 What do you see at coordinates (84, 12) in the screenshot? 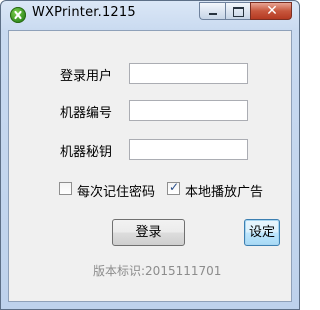
I see `window-title: WXPrinter.1215` at bounding box center [84, 12].